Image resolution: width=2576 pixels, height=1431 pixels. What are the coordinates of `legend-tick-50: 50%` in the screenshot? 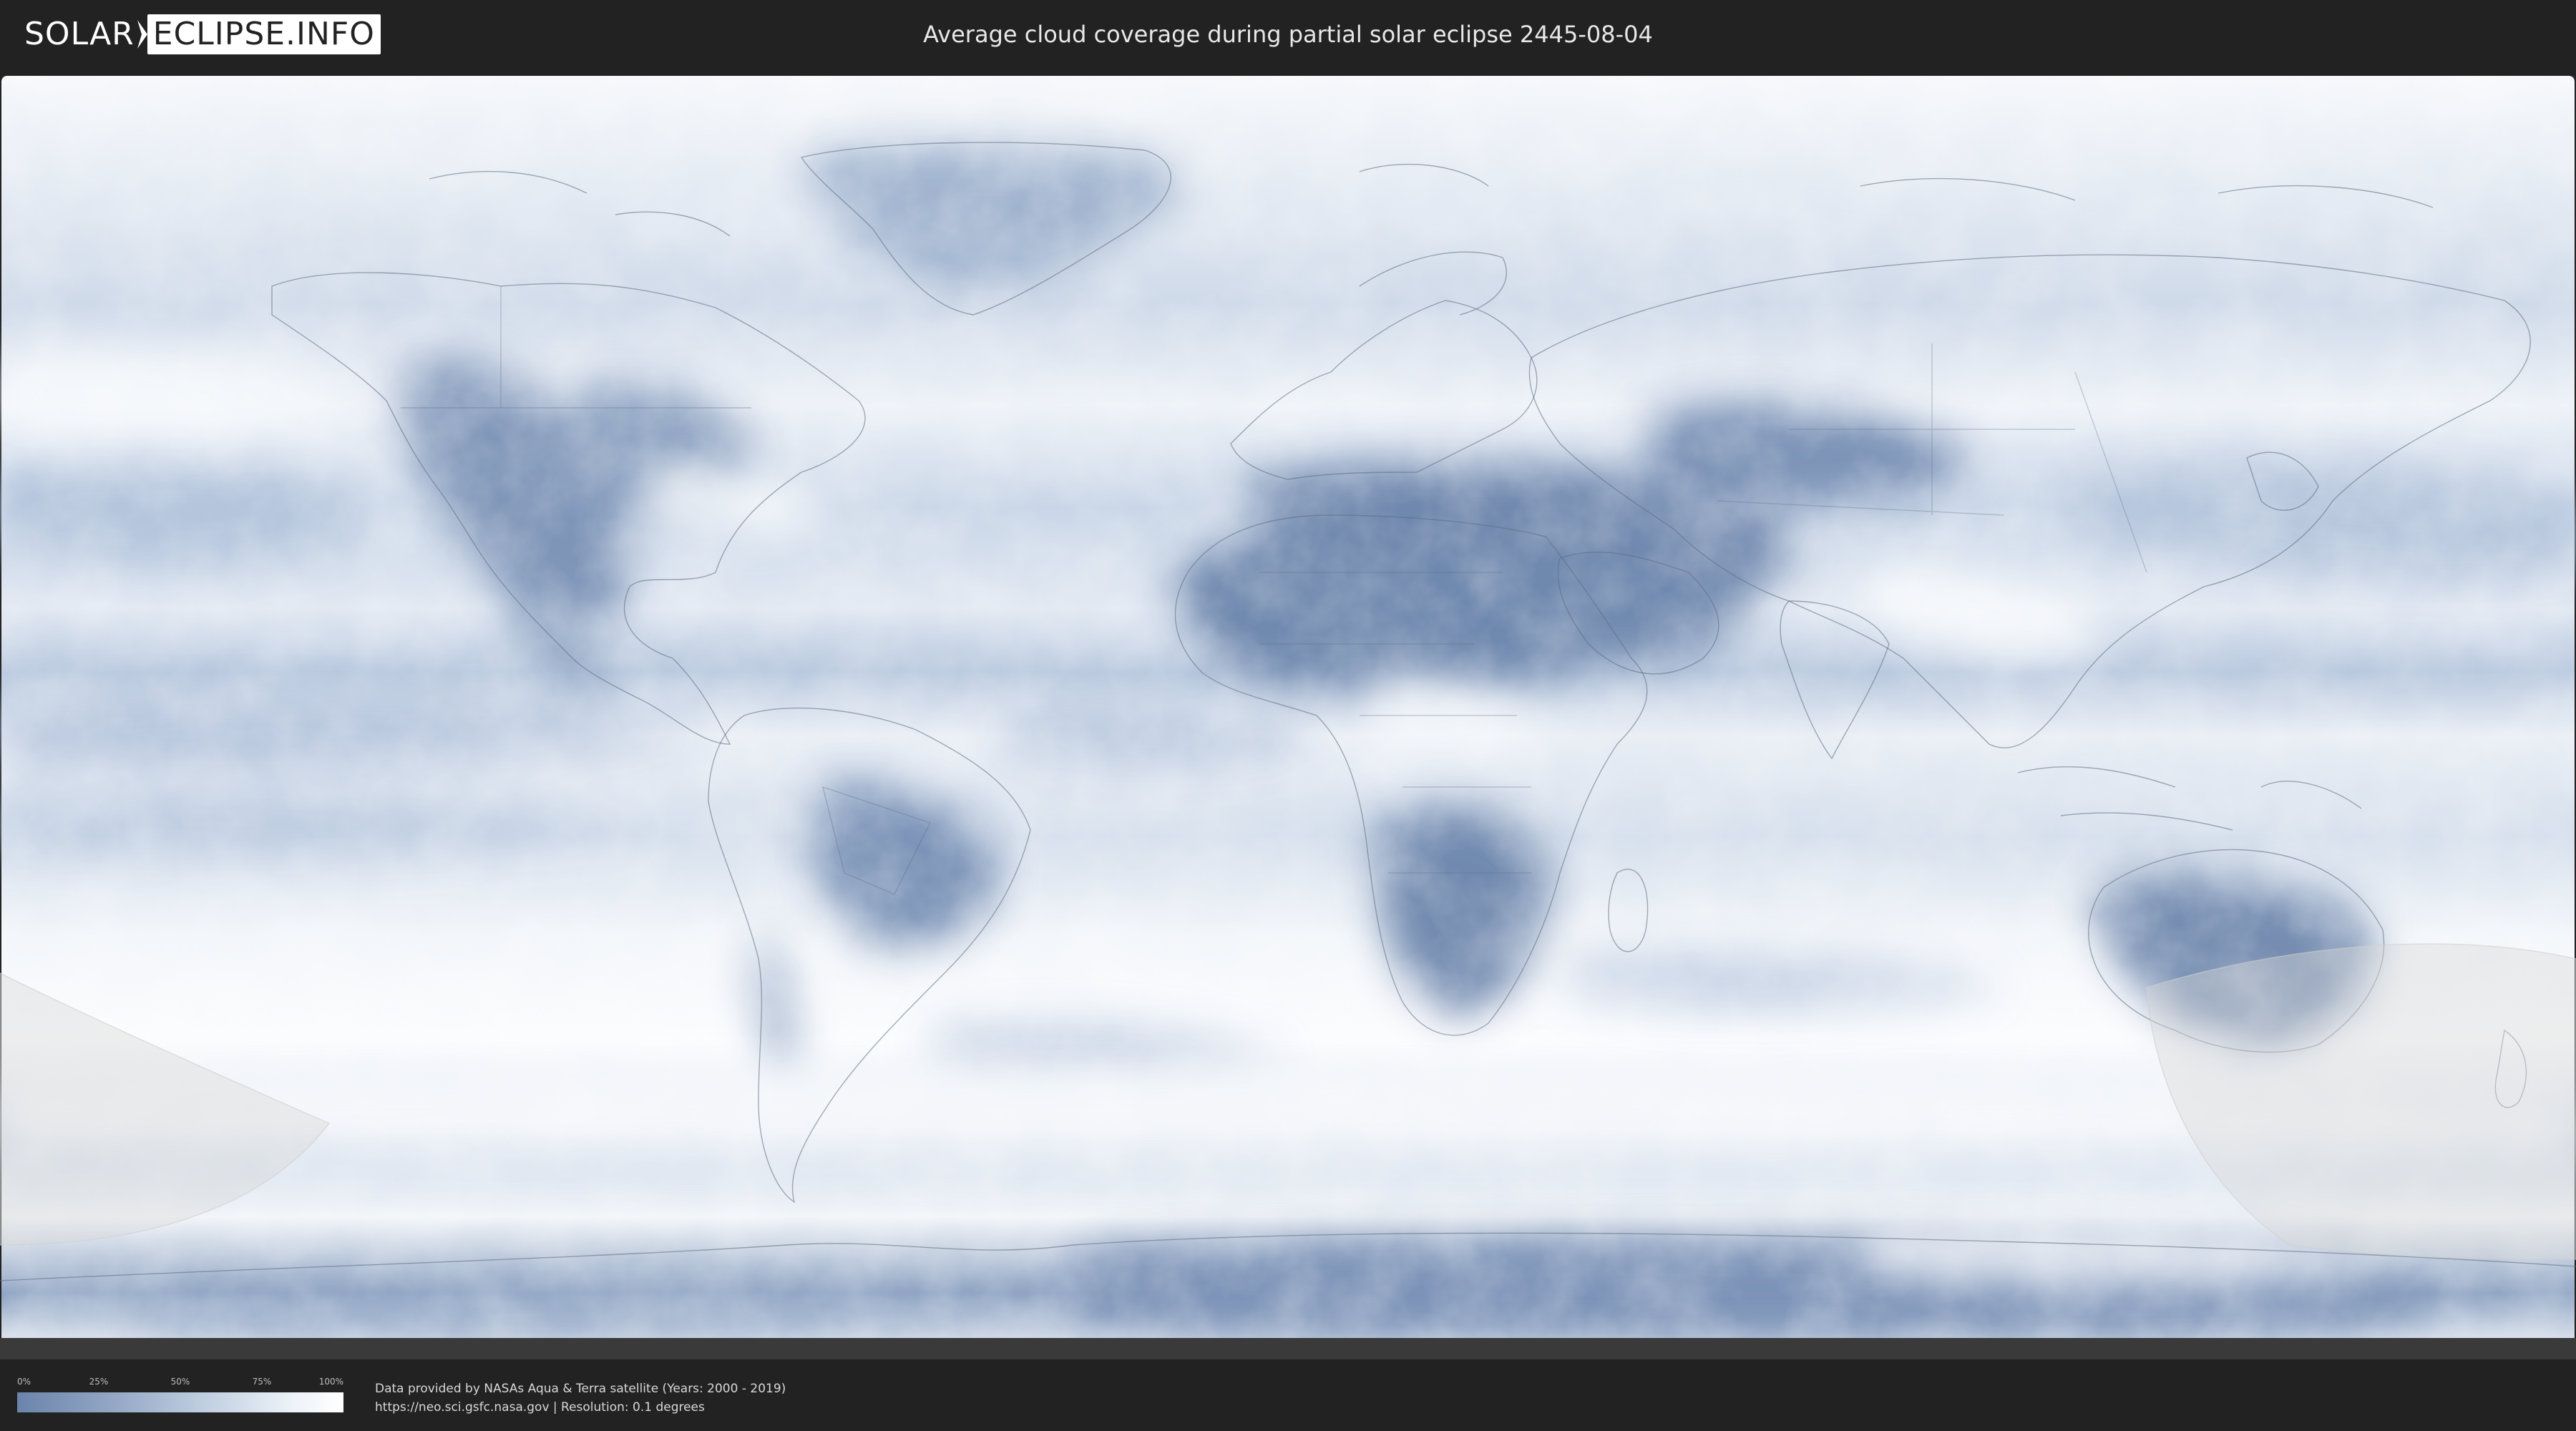 It's located at (180, 1382).